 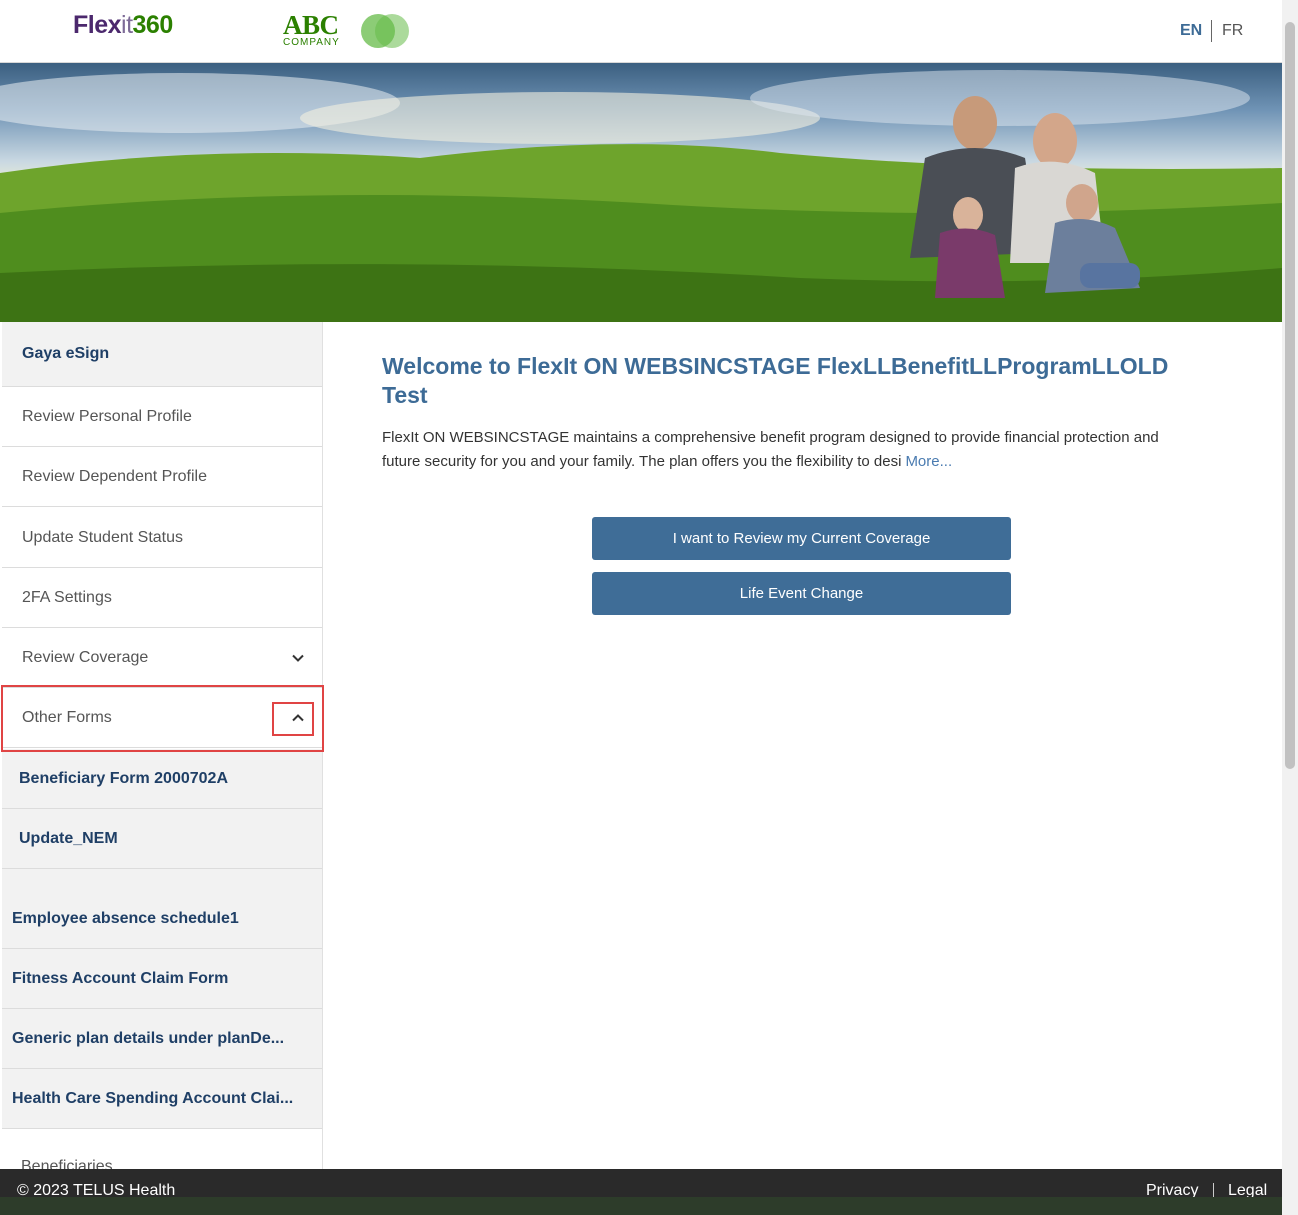 I want to click on life-event-change-button: Life Event Change, so click(x=801, y=593).